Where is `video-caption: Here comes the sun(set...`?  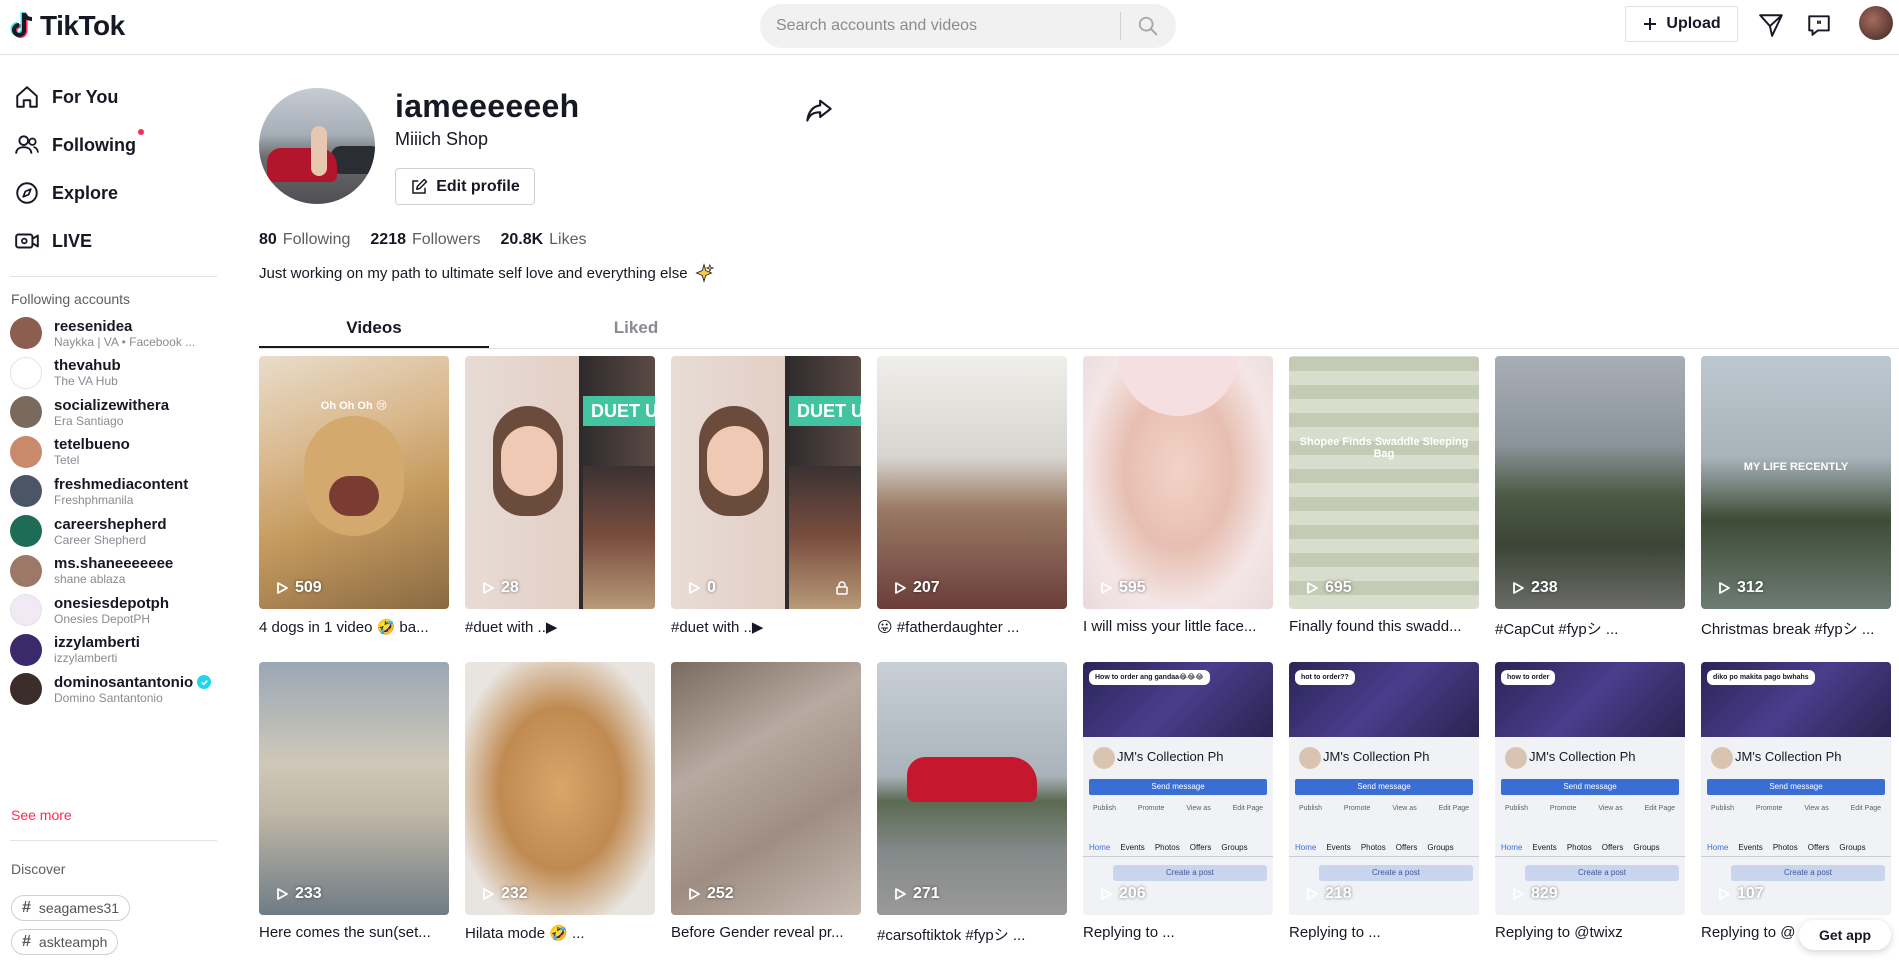 video-caption: Here comes the sun(set... is located at coordinates (354, 932).